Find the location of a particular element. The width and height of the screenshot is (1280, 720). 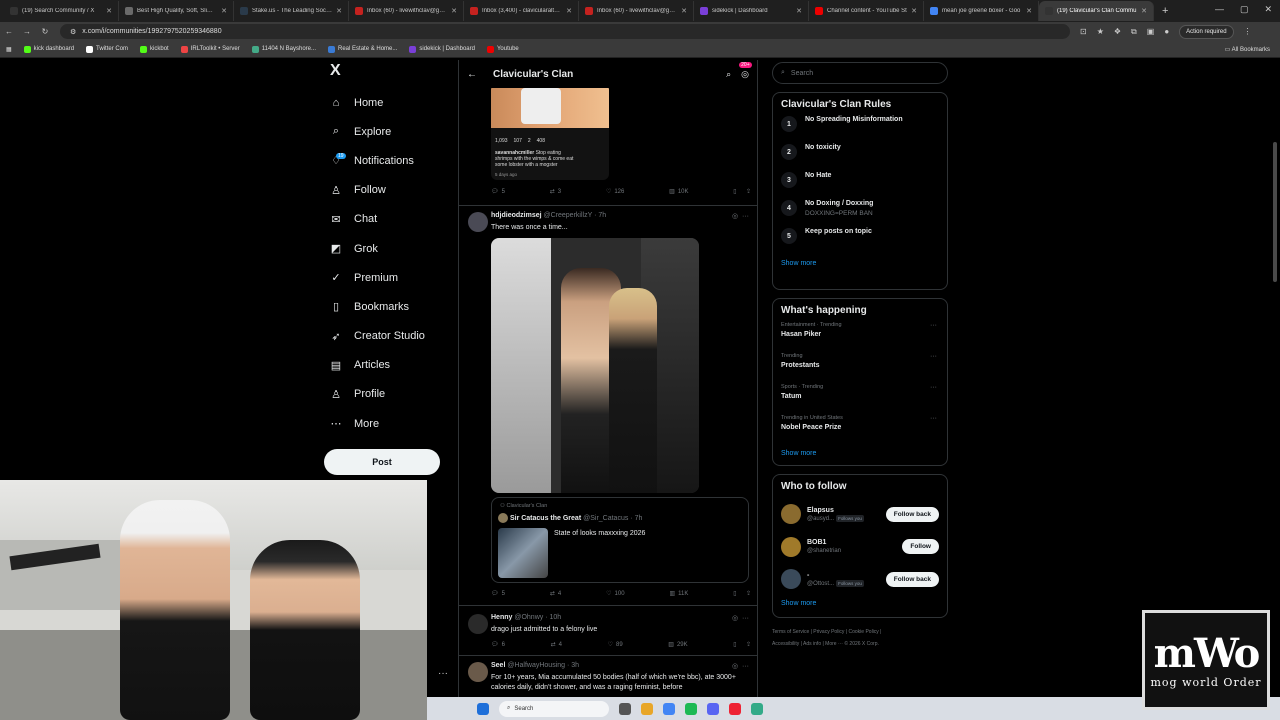

bookmark-item: kickbot is located at coordinates (154, 49).